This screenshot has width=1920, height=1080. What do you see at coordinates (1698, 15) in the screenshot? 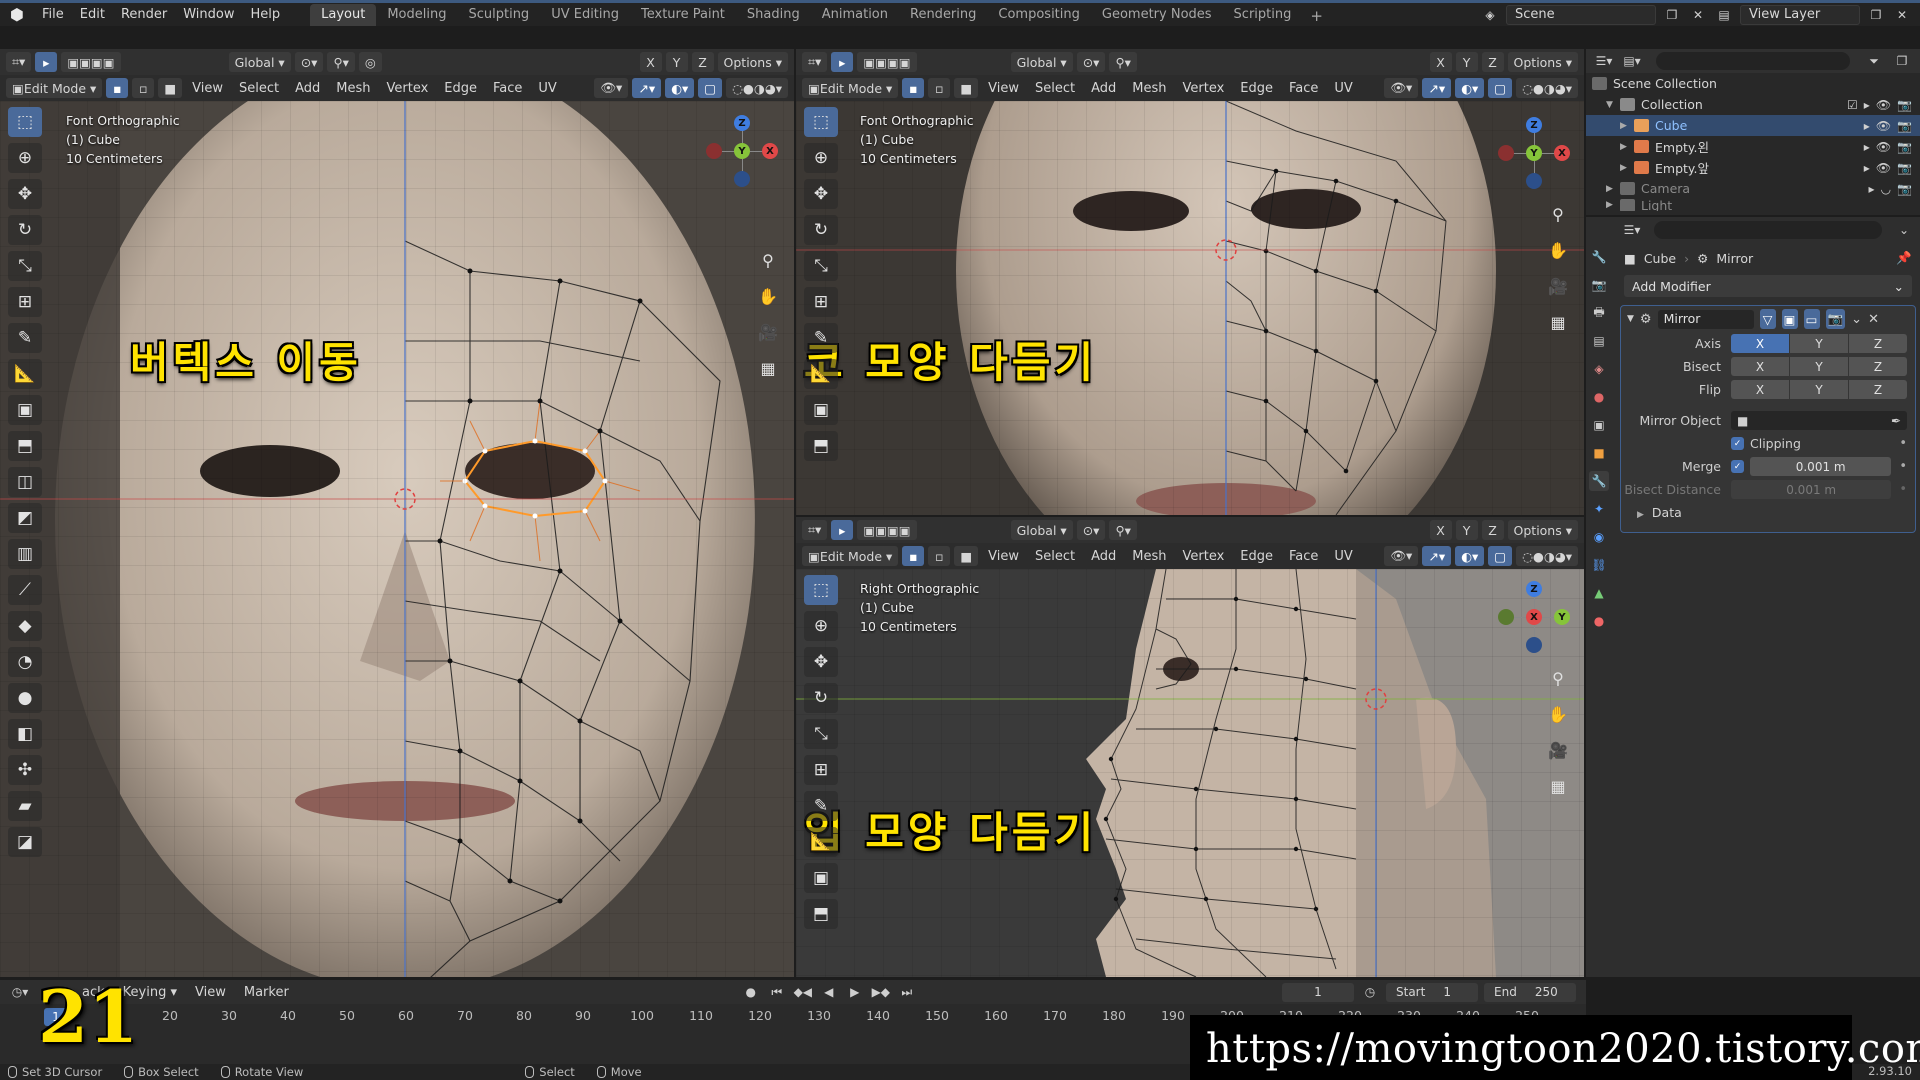
I see `delete-scene-icon: ✕` at bounding box center [1698, 15].